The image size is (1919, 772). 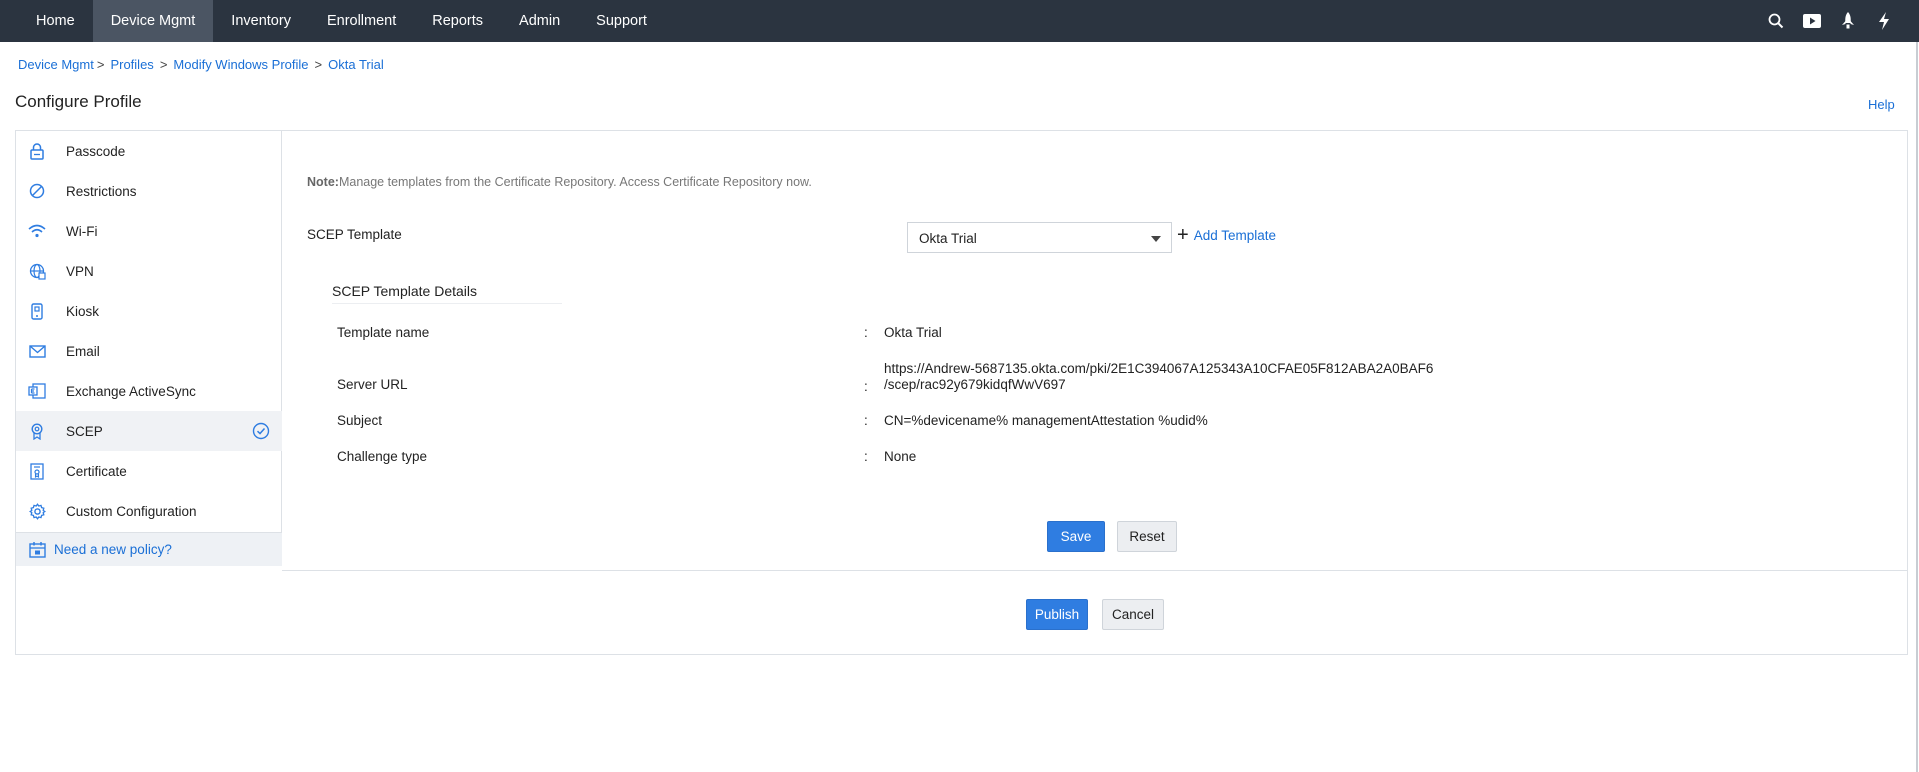 I want to click on scrollbar-edge, so click(x=1917, y=407).